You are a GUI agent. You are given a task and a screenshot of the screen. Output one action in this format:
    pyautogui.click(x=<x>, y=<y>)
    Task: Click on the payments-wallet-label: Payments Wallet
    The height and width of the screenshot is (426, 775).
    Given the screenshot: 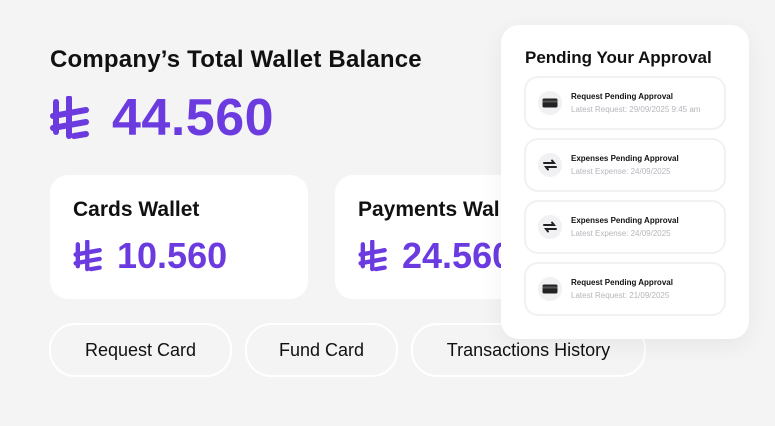 What is the action you would take?
    pyautogui.click(x=441, y=209)
    